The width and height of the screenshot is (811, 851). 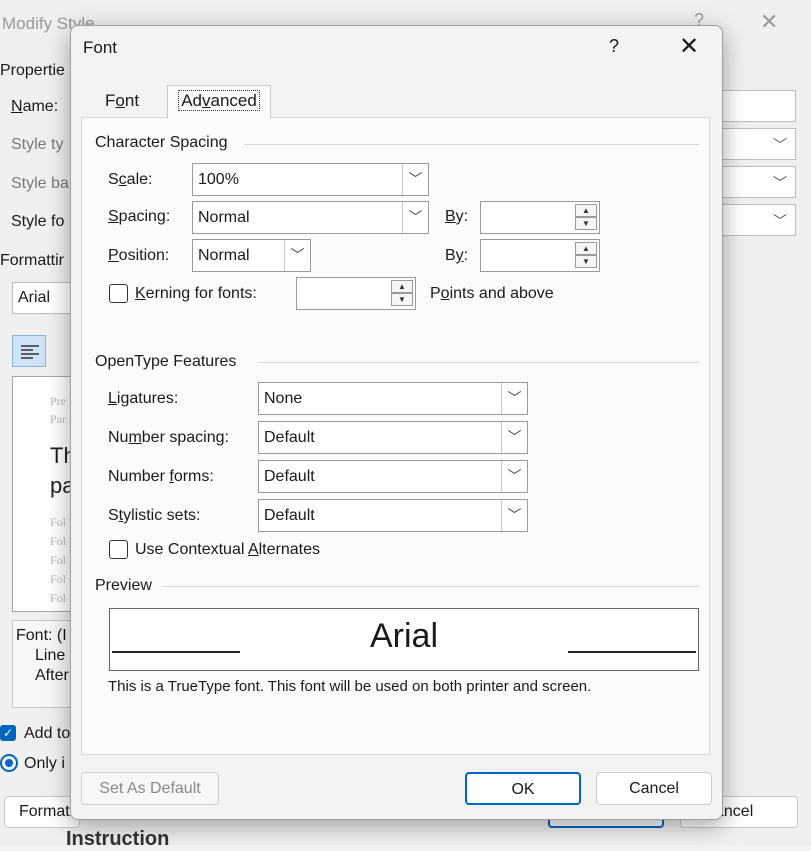 I want to click on description-line: Line, so click(x=50, y=655).